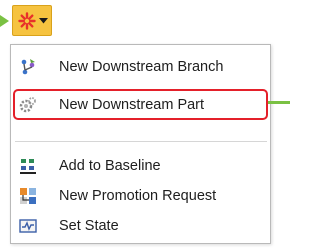 The image size is (320, 249). Describe the element at coordinates (28, 226) in the screenshot. I see `set-state-icon` at that location.